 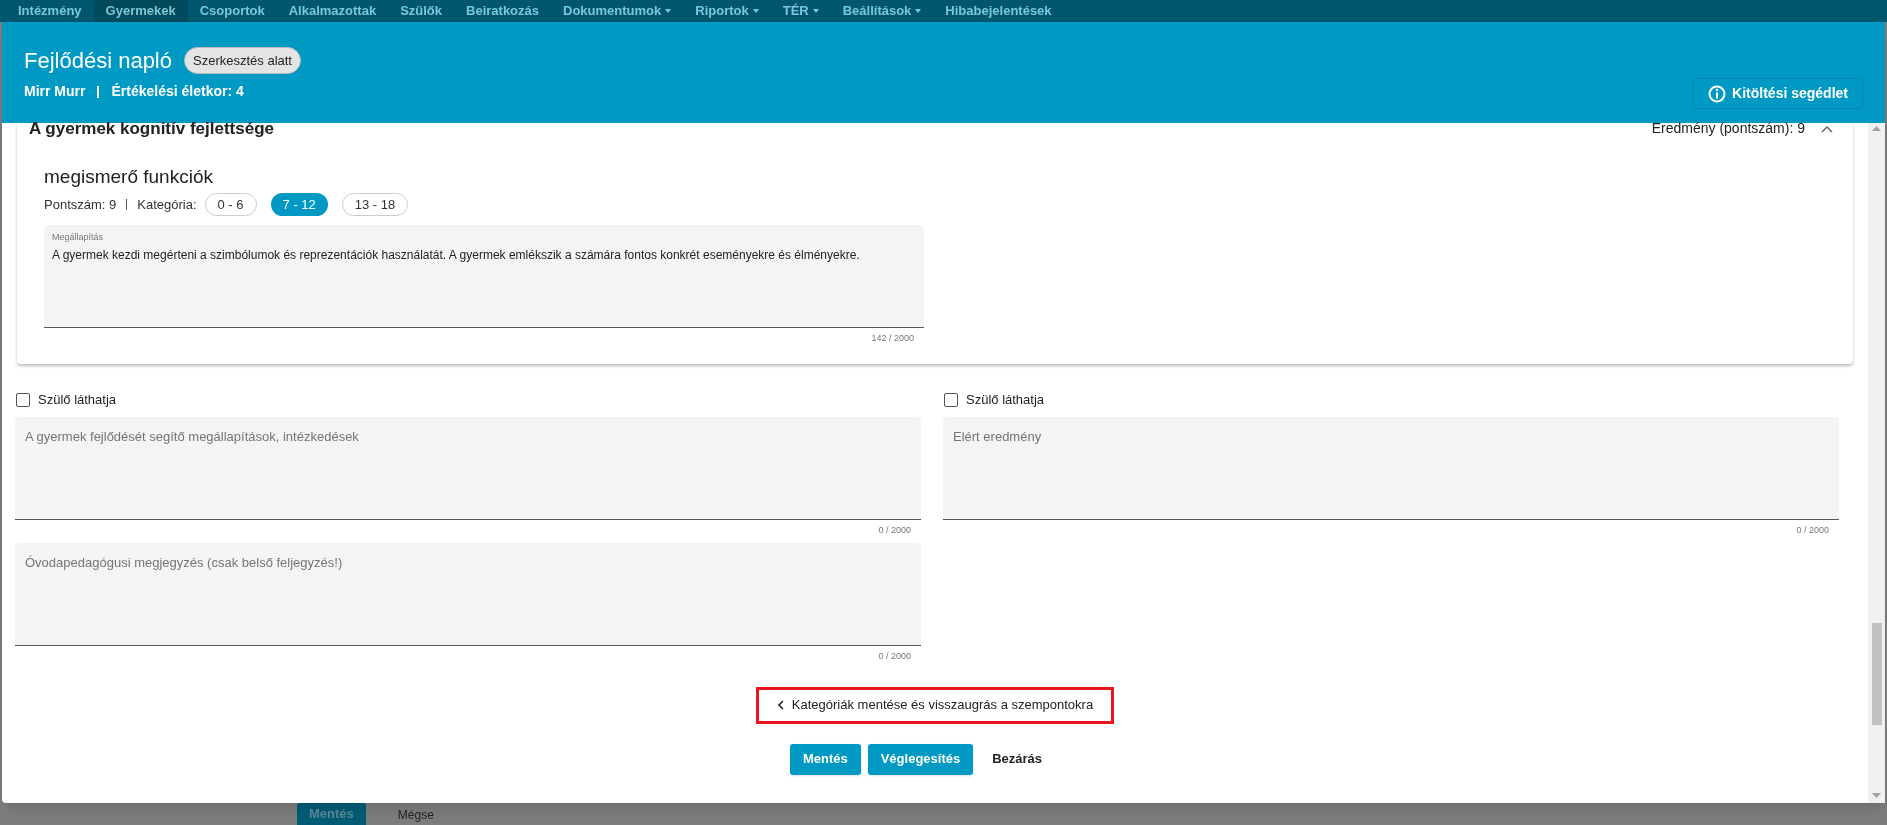 I want to click on text-area-field: A gyermek fejlődését segítő megállapítások, intézkedések, so click(x=468, y=468).